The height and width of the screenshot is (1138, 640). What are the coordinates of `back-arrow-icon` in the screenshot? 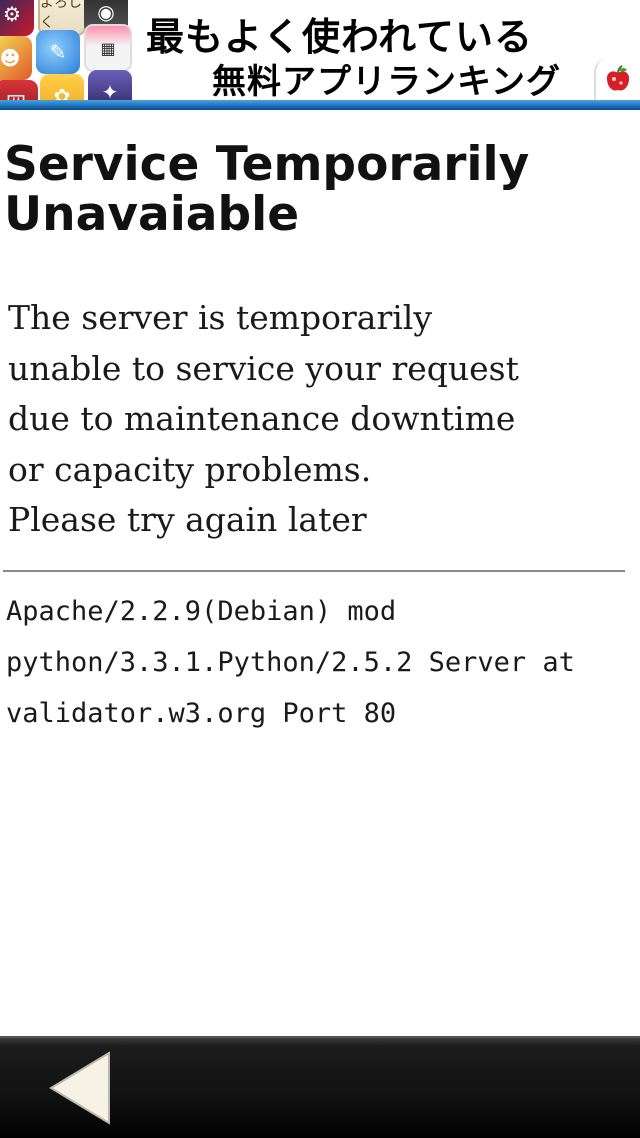 It's located at (79, 1088).